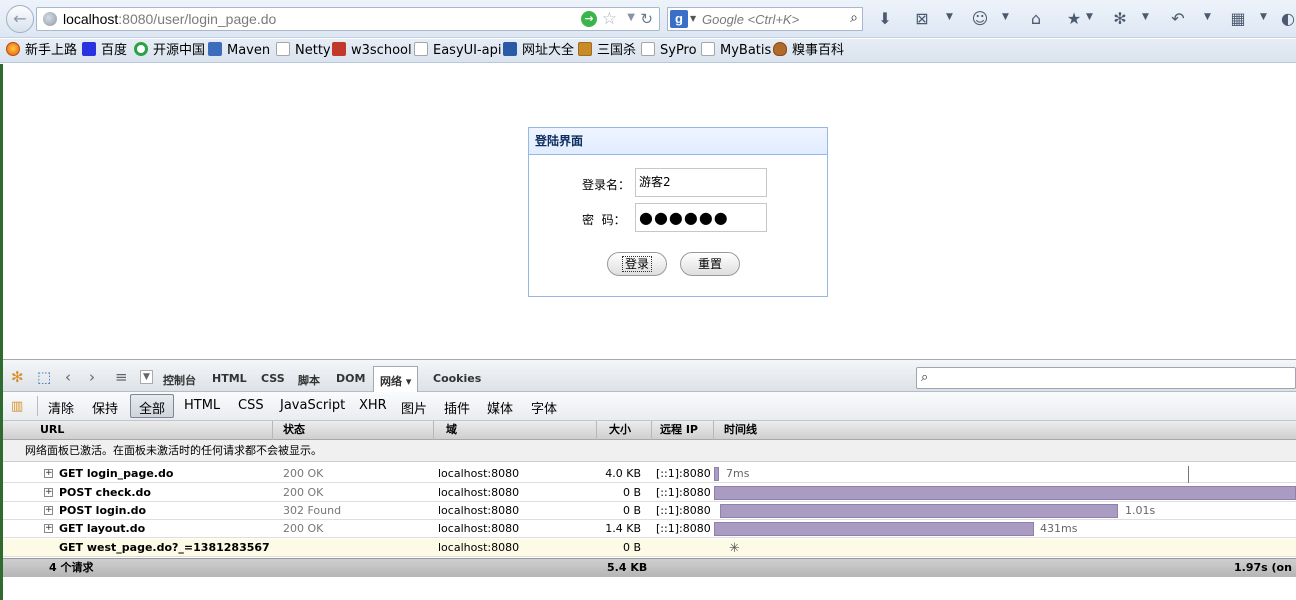 The image size is (1296, 600). Describe the element at coordinates (41, 51) in the screenshot. I see `bookmark-item: 新手上路` at that location.